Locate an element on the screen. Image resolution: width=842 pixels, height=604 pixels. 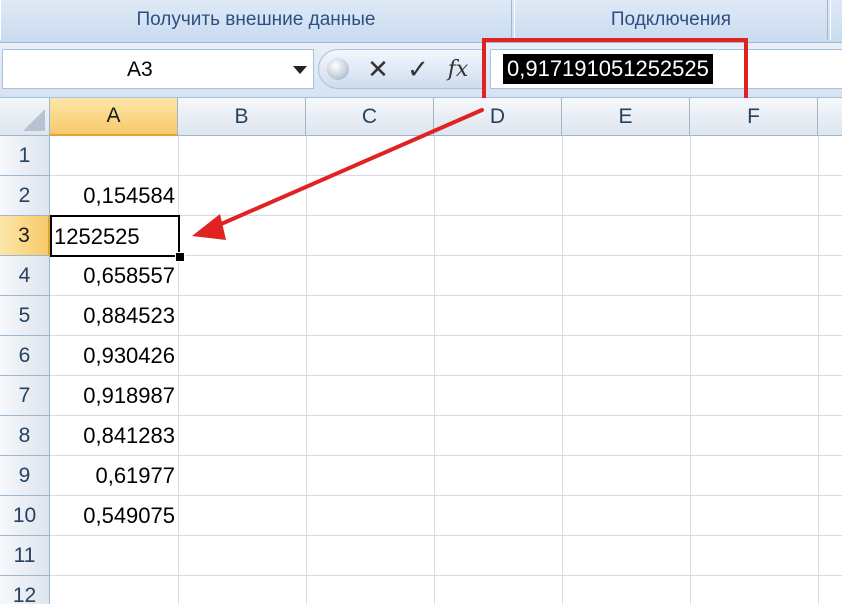
ribbon-group-captions: Получить внешние данные Подключения is located at coordinates (421, 21).